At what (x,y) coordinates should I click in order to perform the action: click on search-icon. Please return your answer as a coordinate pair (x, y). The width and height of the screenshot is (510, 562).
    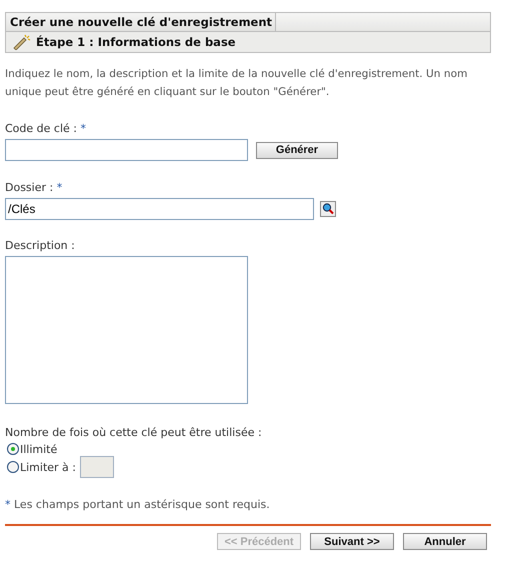
    Looking at the image, I should click on (328, 209).